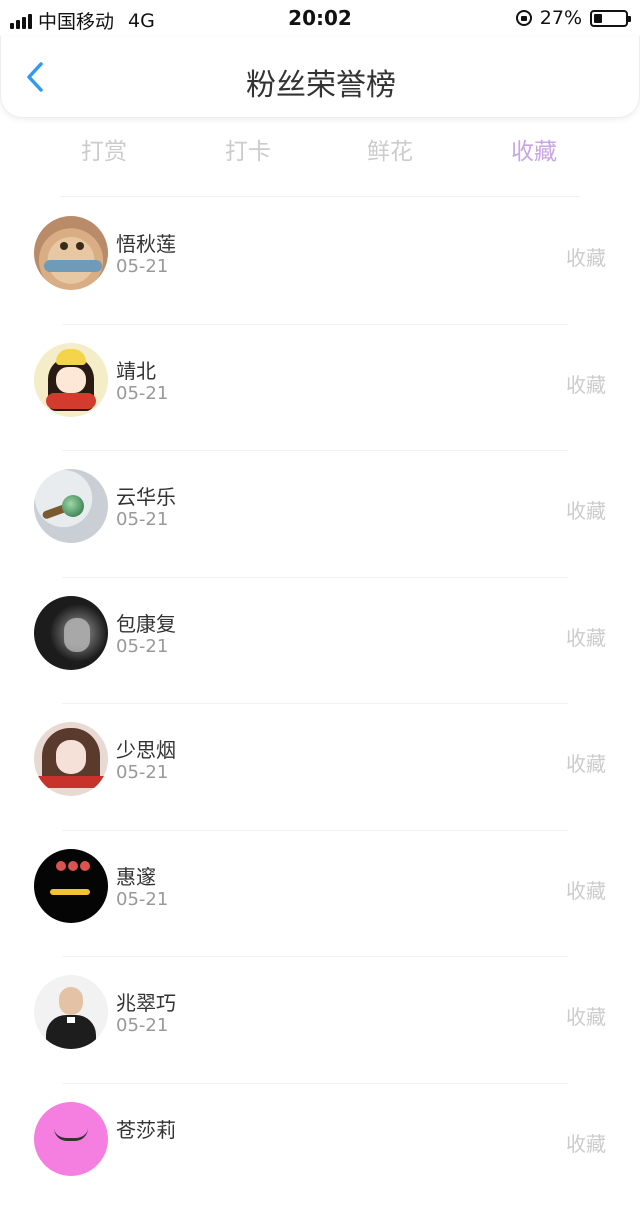 The height and width of the screenshot is (1210, 640). Describe the element at coordinates (104, 149) in the screenshot. I see `tab-reward: 打赏` at that location.